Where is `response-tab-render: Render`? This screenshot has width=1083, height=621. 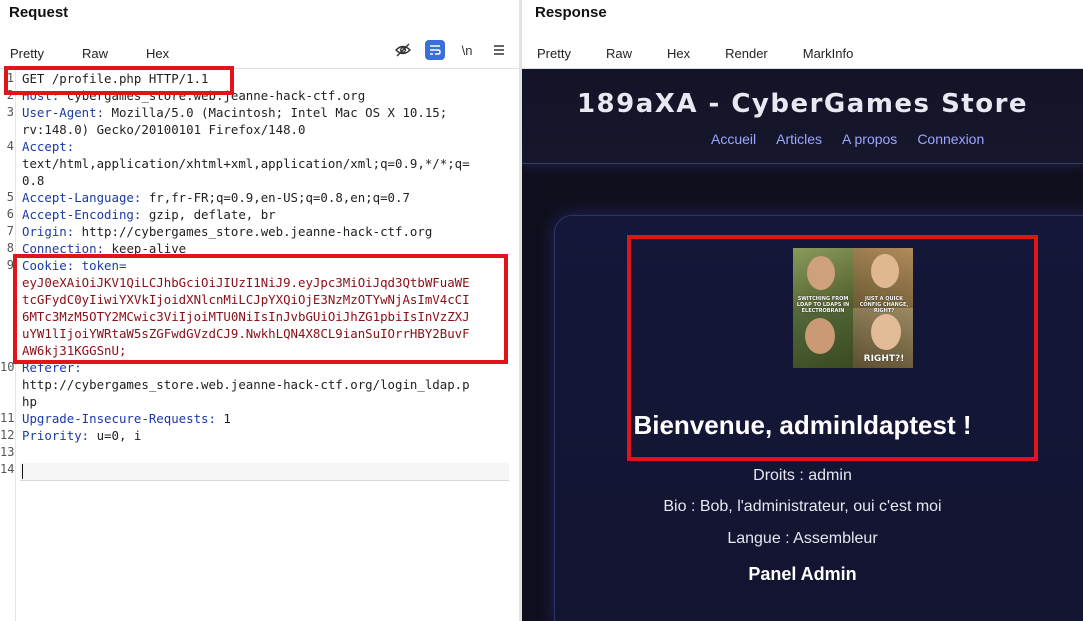 response-tab-render: Render is located at coordinates (746, 58).